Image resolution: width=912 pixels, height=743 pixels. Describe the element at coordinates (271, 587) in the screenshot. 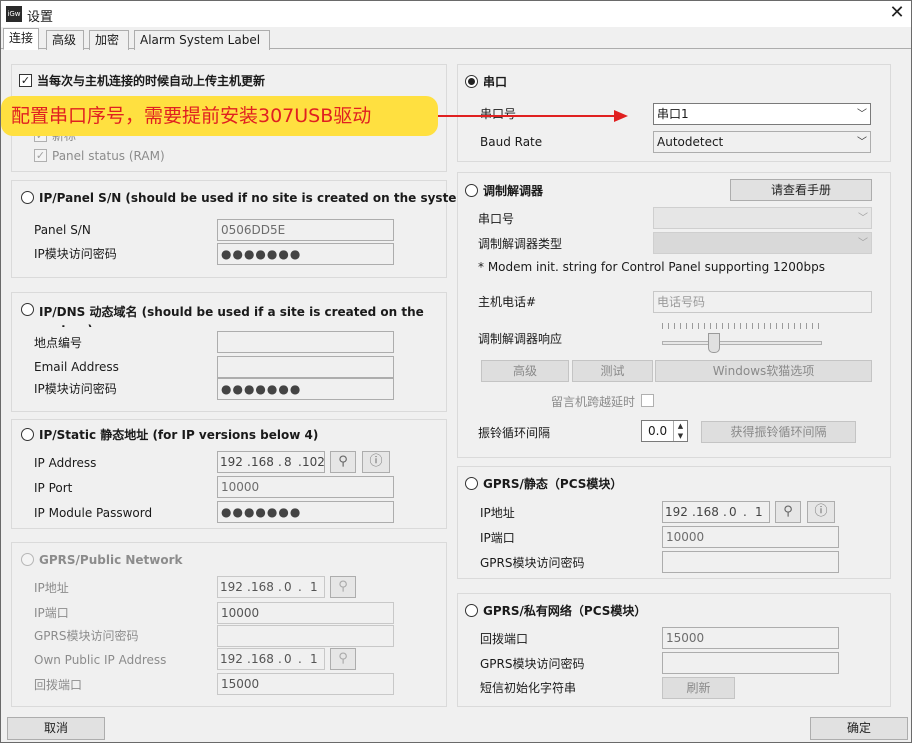

I see `gprs-ip-address-field: 192 . 168 . 0 . 1` at that location.